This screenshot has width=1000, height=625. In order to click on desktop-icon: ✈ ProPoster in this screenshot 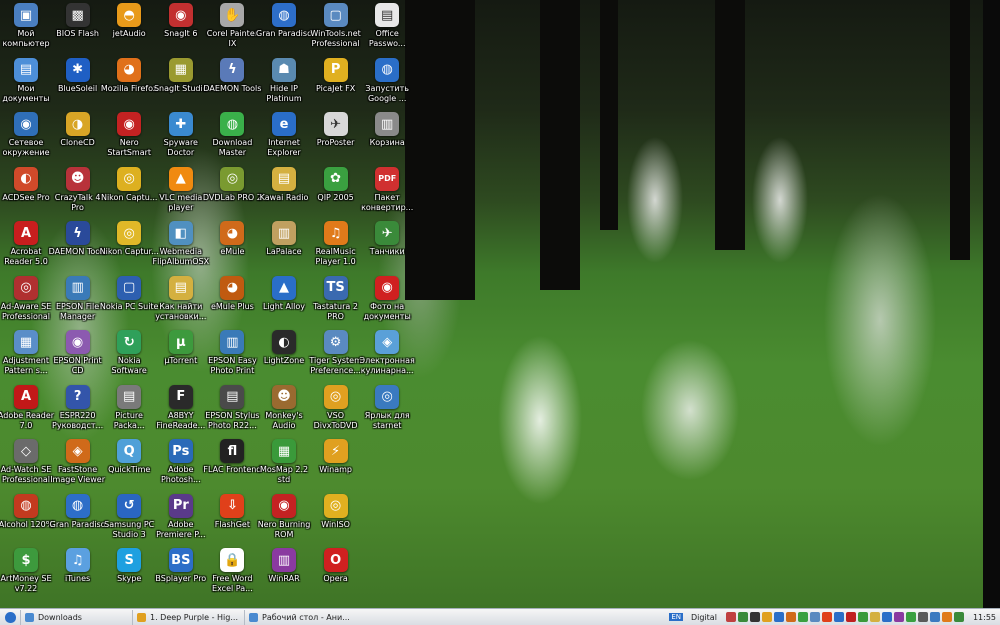, I will do `click(336, 130)`.